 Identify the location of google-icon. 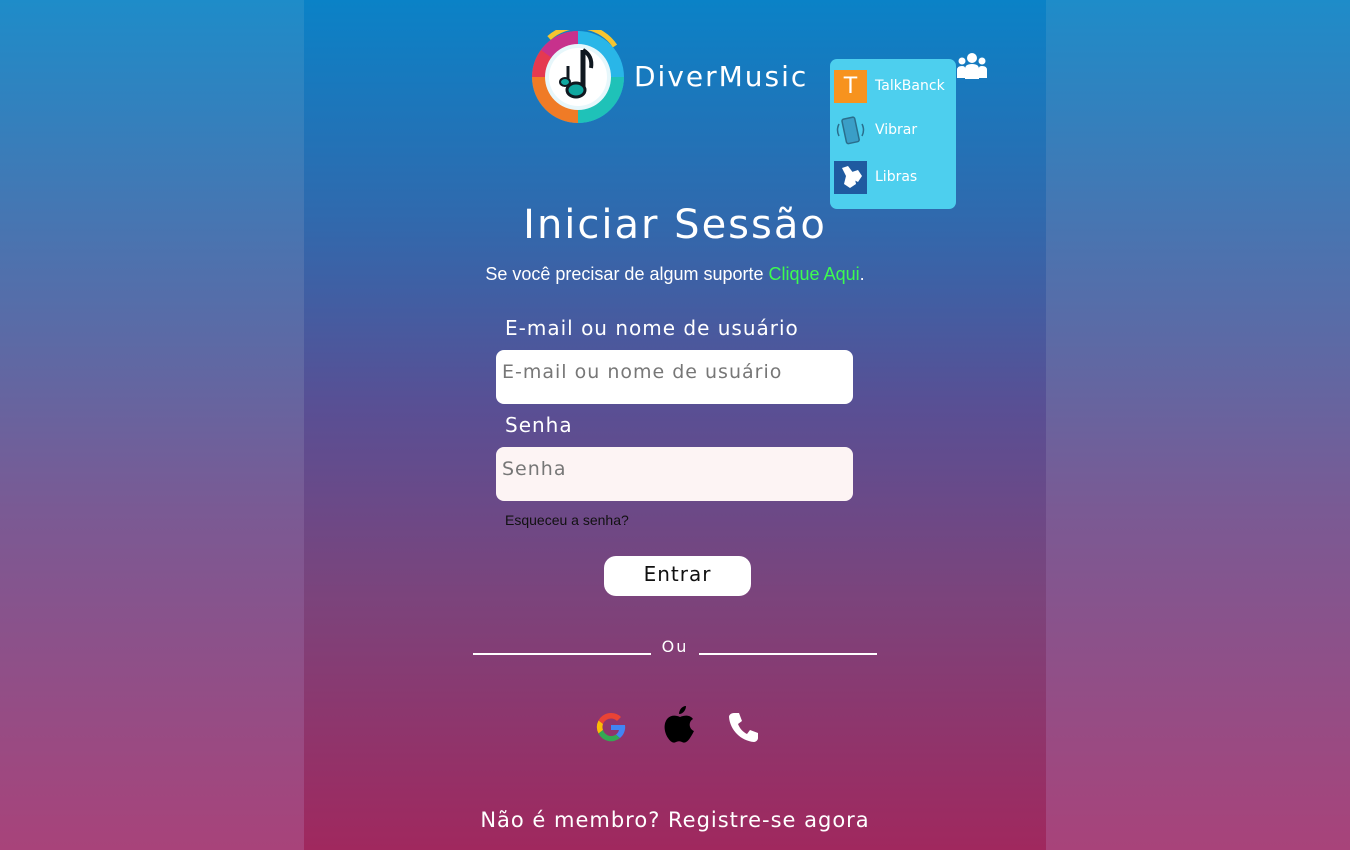
(611, 727).